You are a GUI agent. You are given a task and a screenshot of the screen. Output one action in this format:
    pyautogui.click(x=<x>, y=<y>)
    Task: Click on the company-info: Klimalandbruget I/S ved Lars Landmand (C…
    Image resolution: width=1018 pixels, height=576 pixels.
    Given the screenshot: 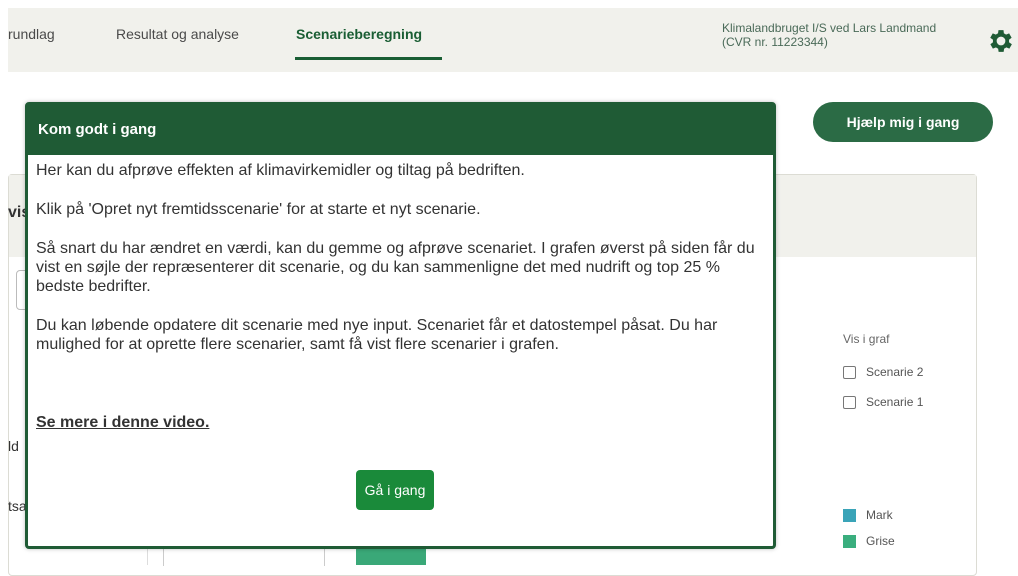 What is the action you would take?
    pyautogui.click(x=829, y=35)
    